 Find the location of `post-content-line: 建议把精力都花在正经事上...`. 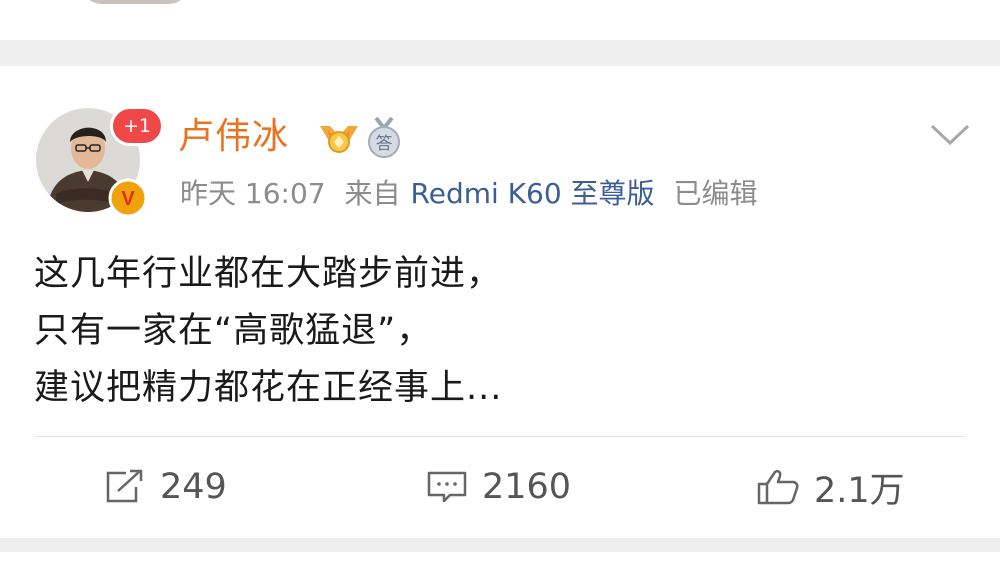

post-content-line: 建议把精力都花在正经事上... is located at coordinates (268, 388).